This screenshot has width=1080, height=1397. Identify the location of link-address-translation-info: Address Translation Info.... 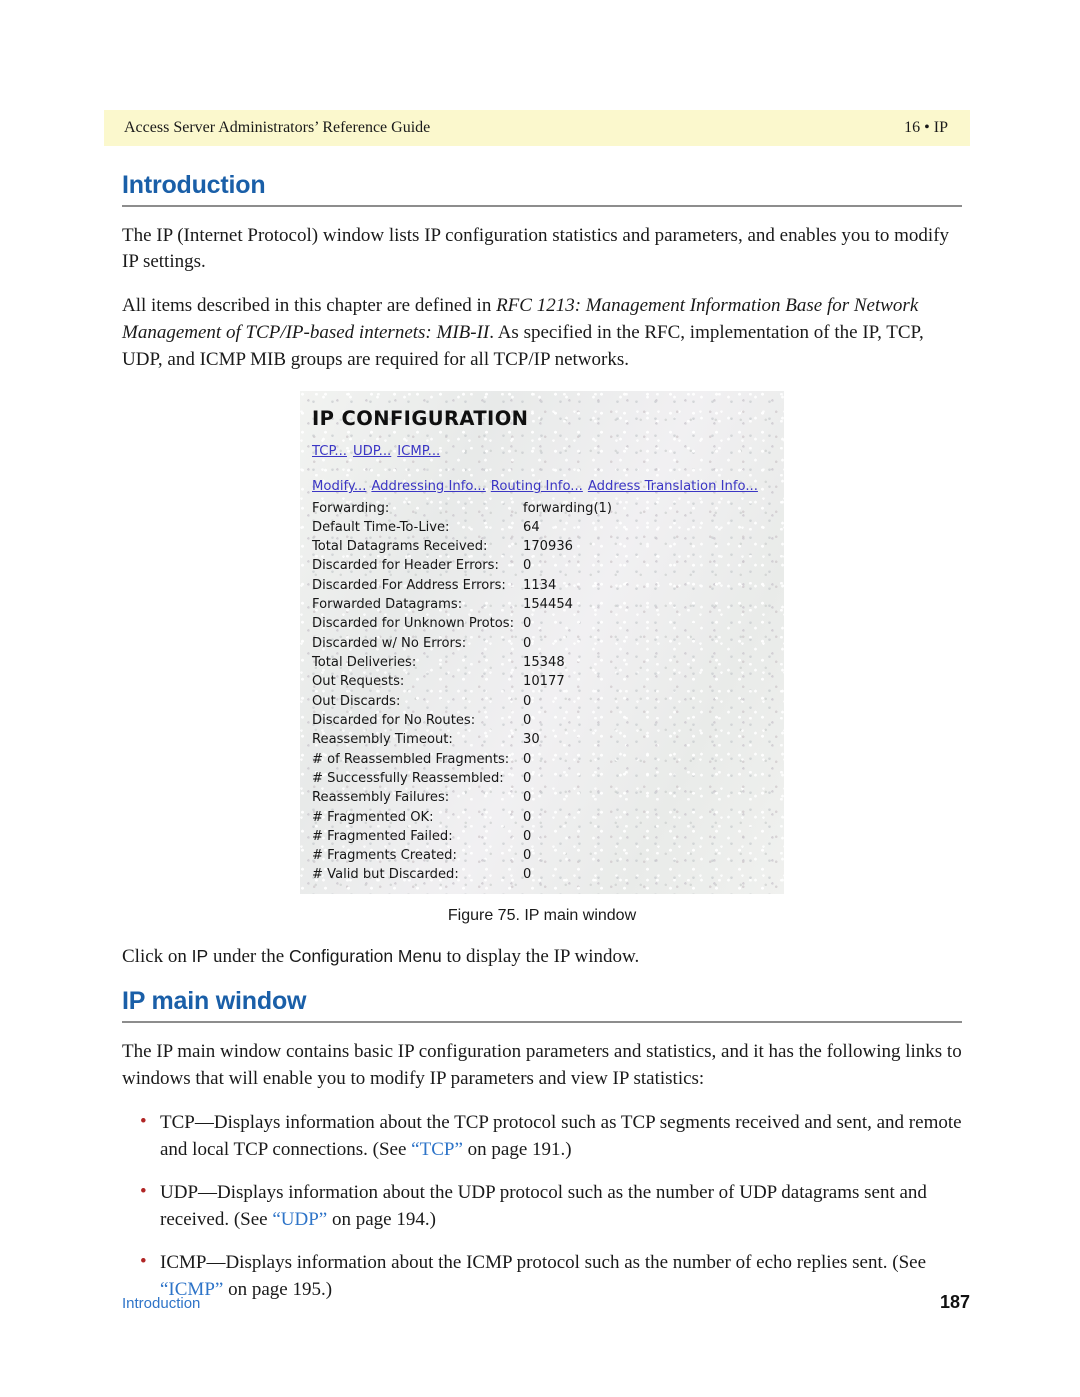
(673, 486).